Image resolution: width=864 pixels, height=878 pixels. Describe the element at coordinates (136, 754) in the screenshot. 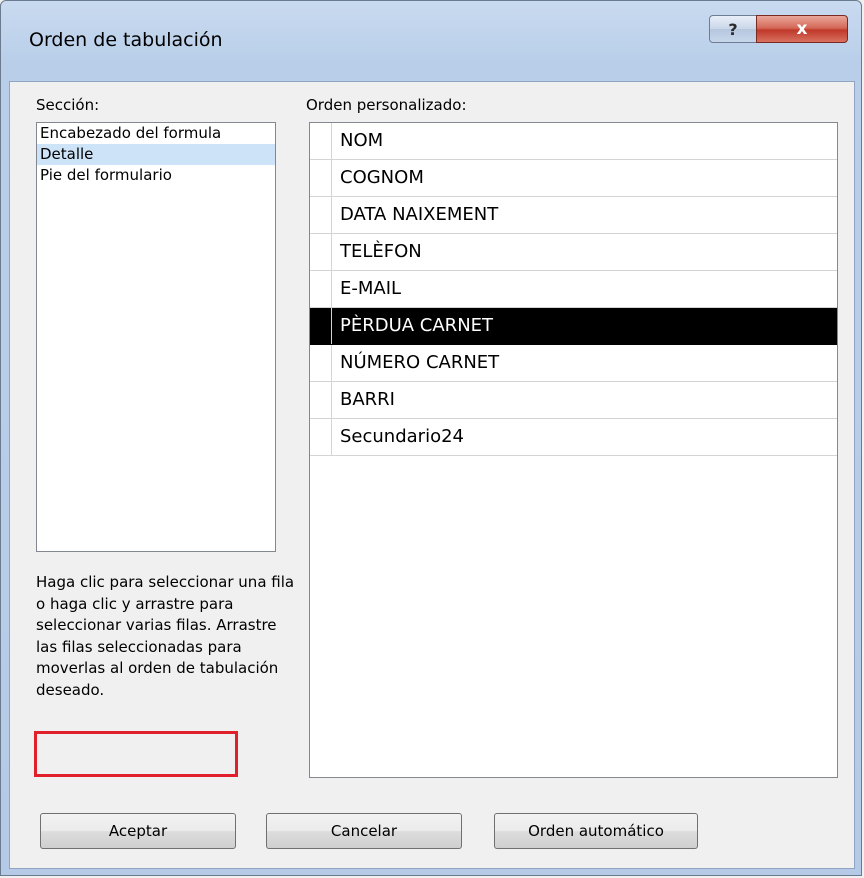

I see `accept-highlight-box` at that location.